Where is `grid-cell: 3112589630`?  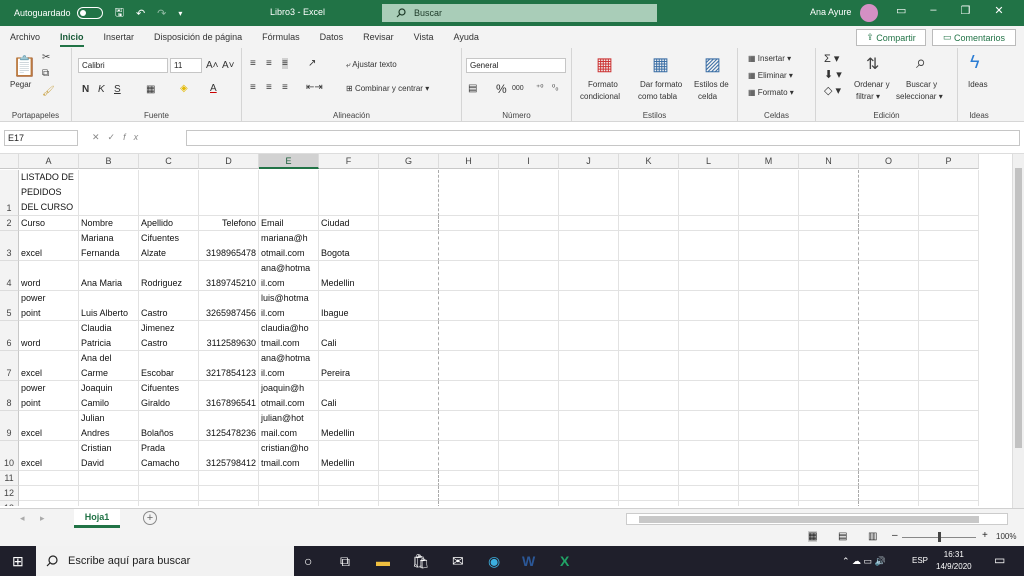 grid-cell: 3112589630 is located at coordinates (229, 336).